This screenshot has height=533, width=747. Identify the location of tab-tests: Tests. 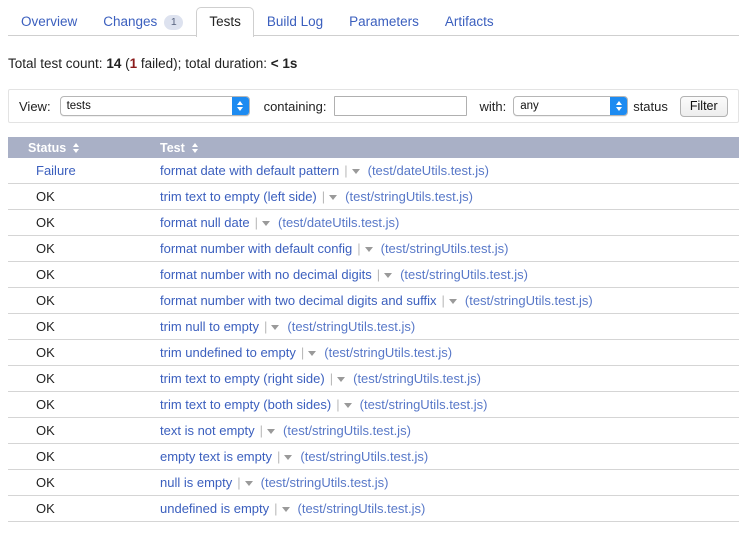
(225, 22).